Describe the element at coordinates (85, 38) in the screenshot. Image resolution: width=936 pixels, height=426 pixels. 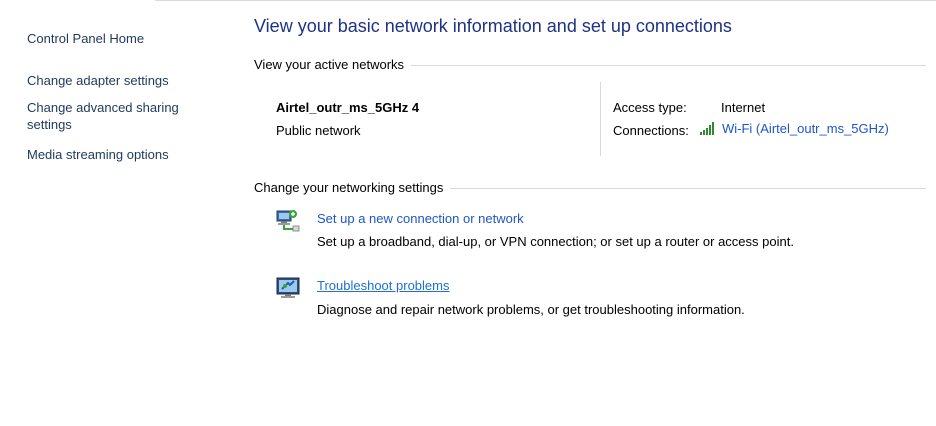
I see `sidebar-item-control-panel-home: Control Panel Home` at that location.